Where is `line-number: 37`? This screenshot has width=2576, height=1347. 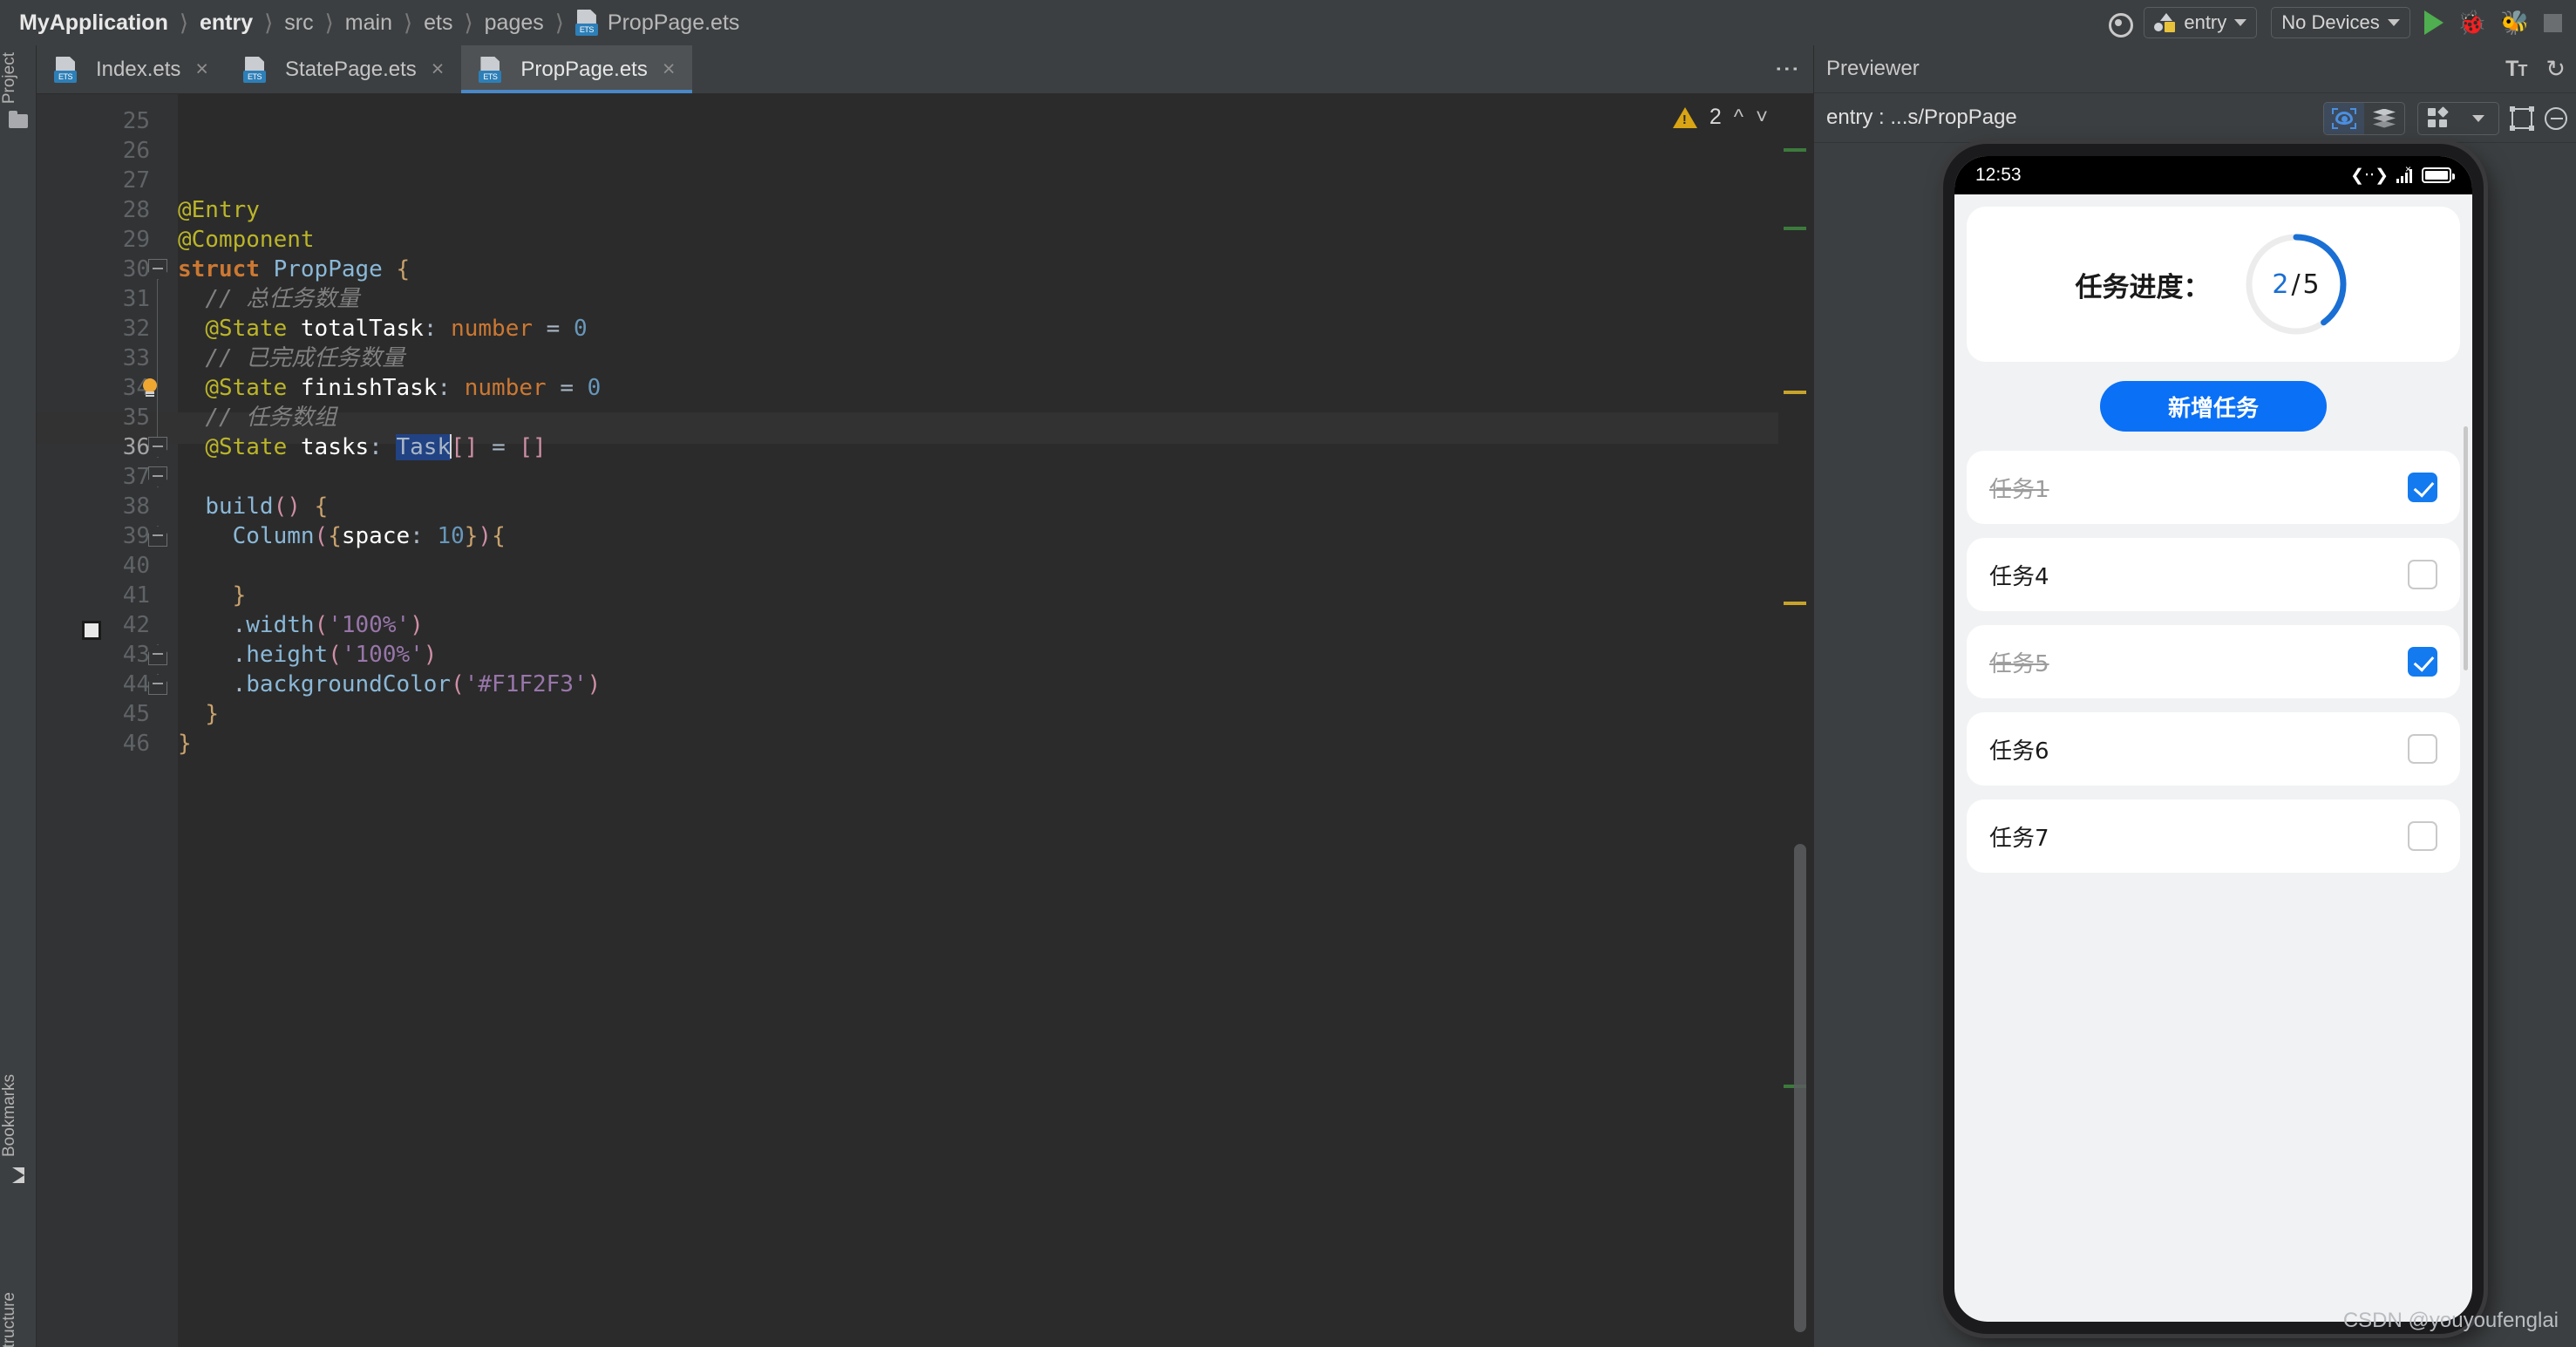 line-number: 37 is located at coordinates (136, 477).